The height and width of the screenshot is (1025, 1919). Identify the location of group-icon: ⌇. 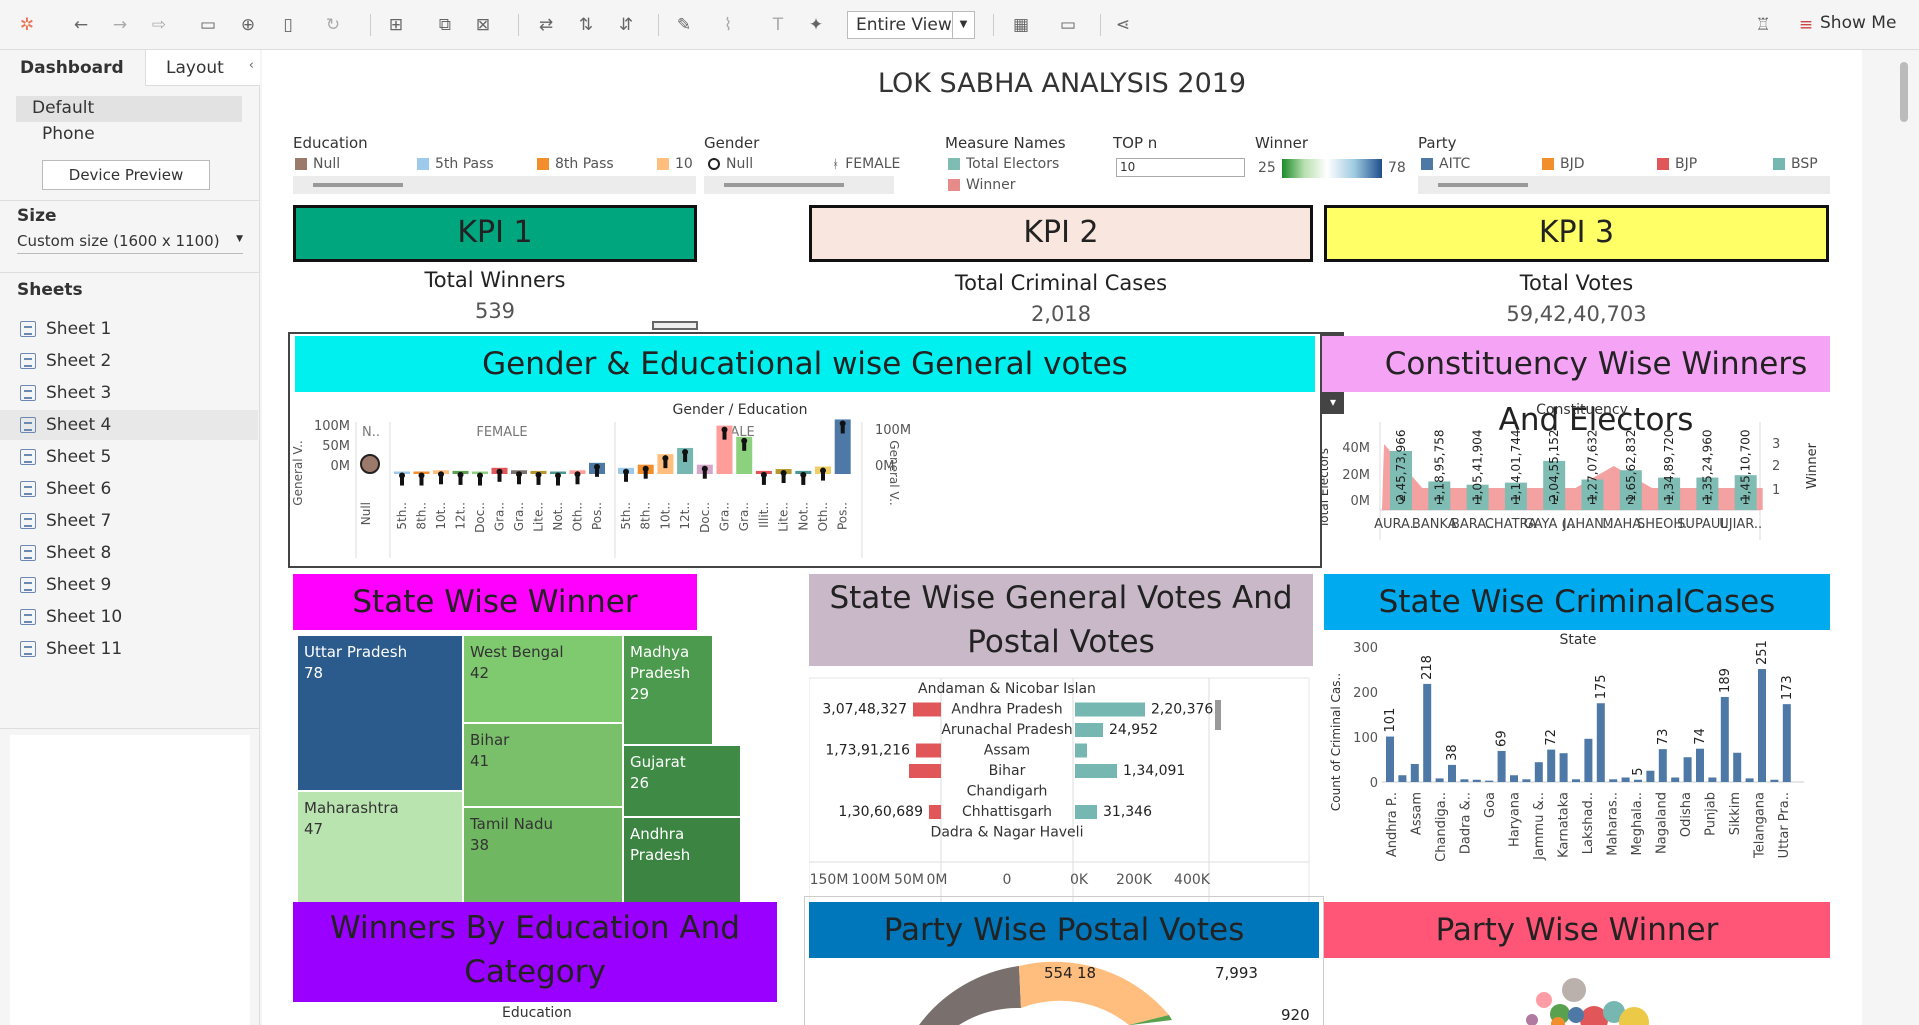
(728, 25).